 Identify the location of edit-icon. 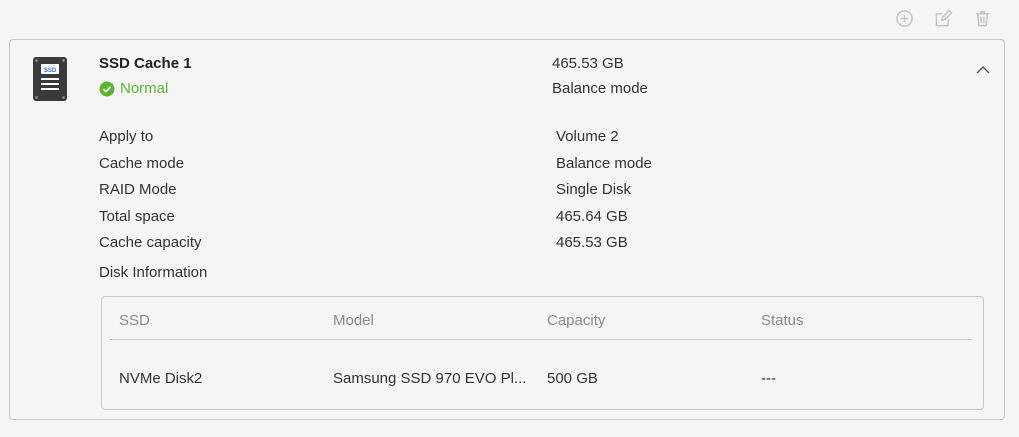
(944, 17).